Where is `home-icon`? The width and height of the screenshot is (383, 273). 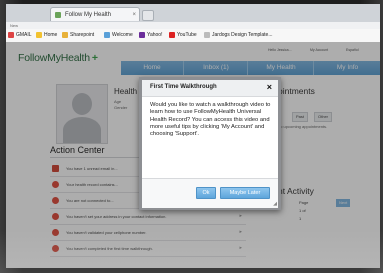
home-icon is located at coordinates (39, 34).